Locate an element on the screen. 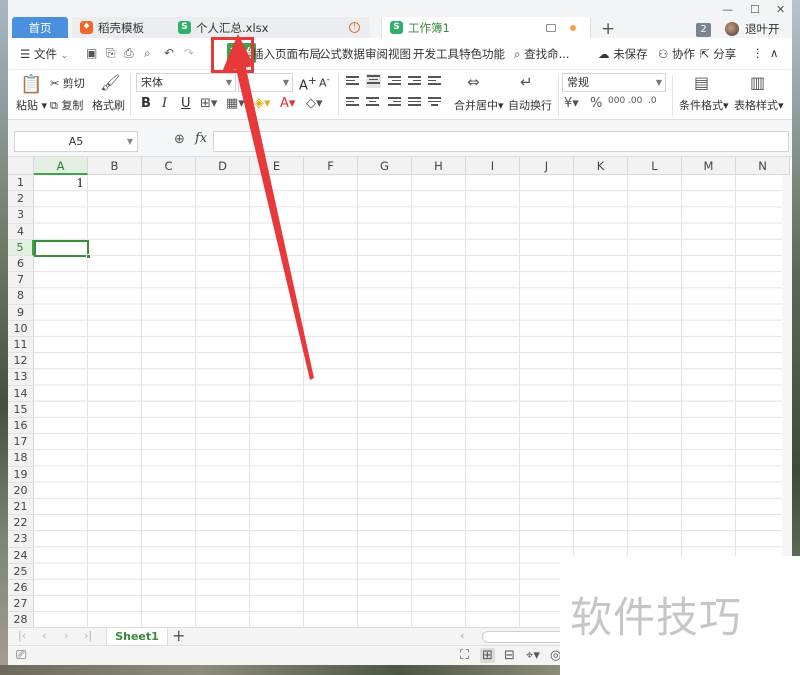 This screenshot has width=800, height=675. column-header: G is located at coordinates (385, 166).